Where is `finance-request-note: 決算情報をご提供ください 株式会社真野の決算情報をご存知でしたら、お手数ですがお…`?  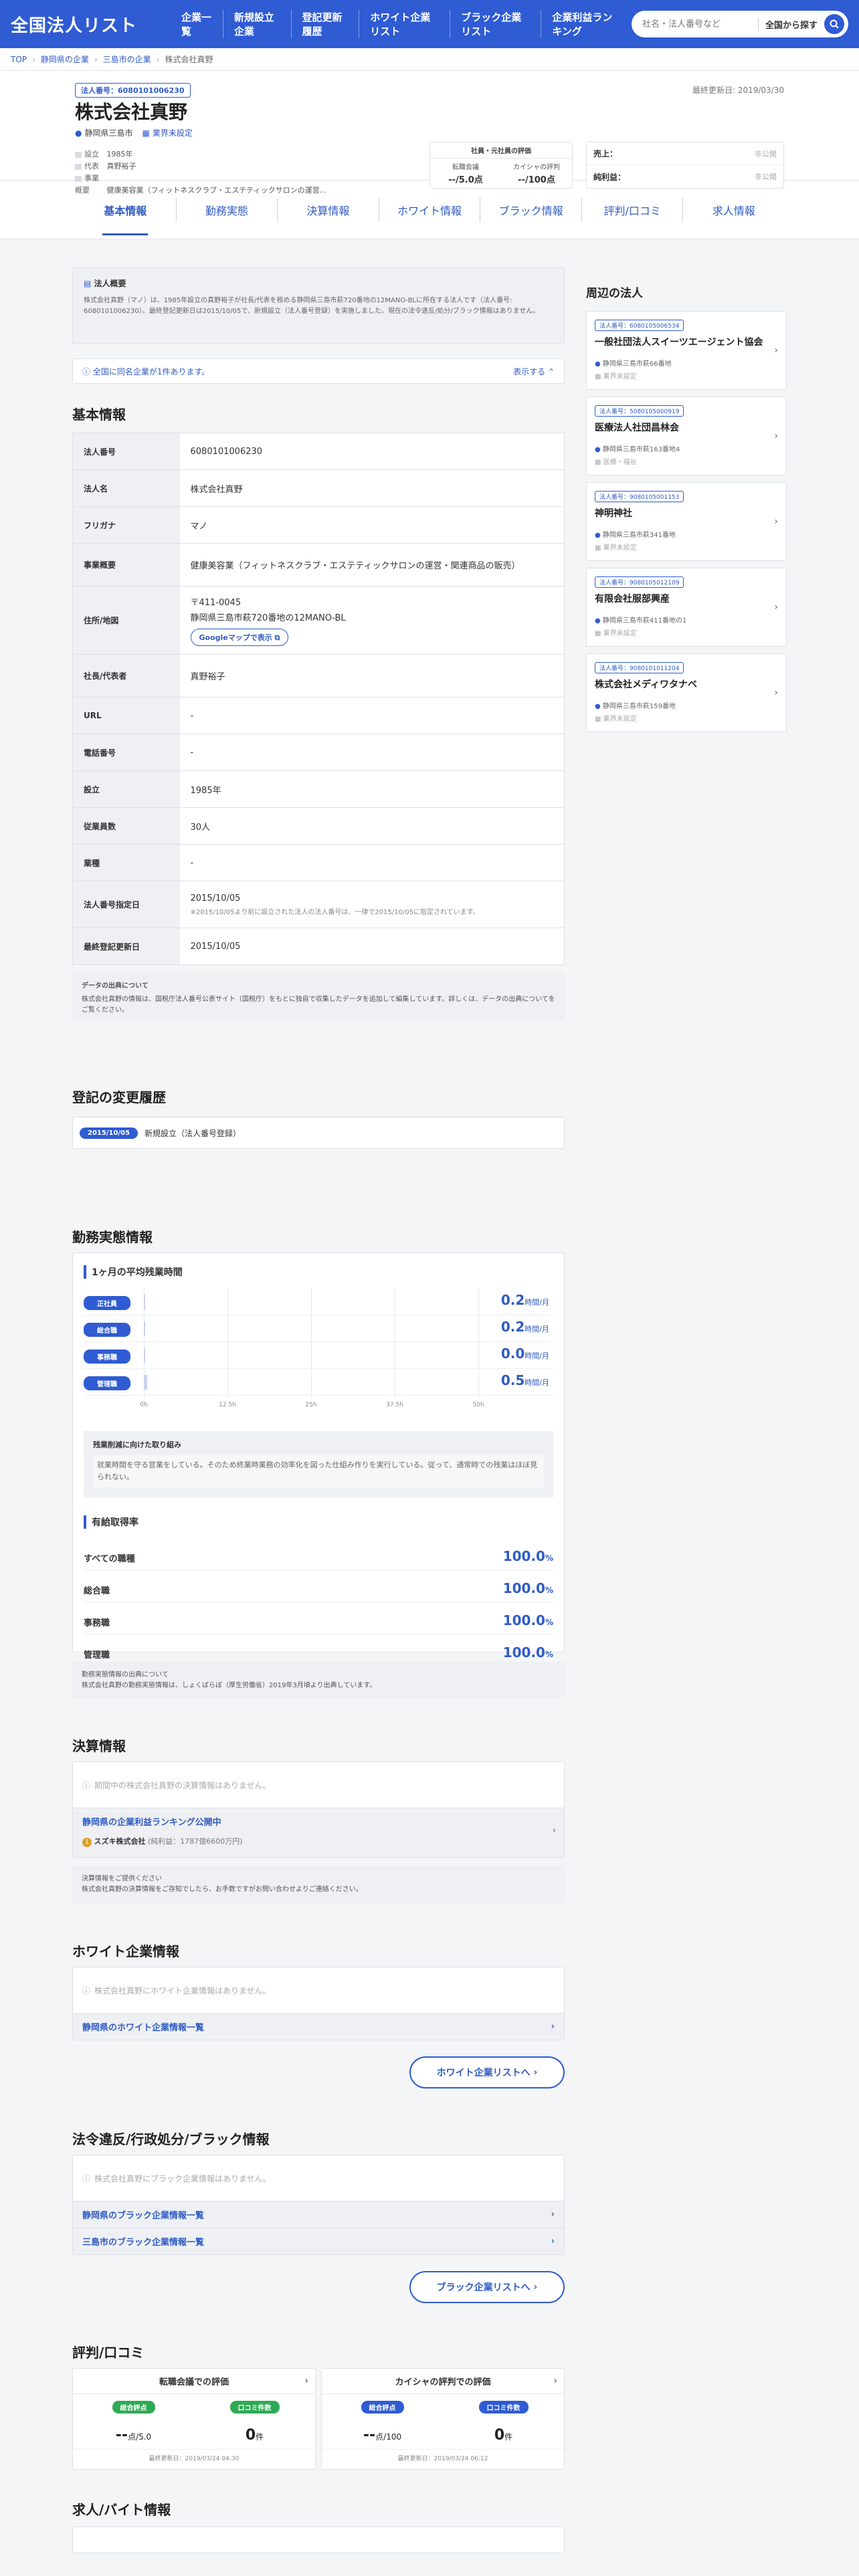 finance-request-note: 決算情報をご提供ください 株式会社真野の決算情報をご存知でしたら、お手数ですがお… is located at coordinates (318, 1884).